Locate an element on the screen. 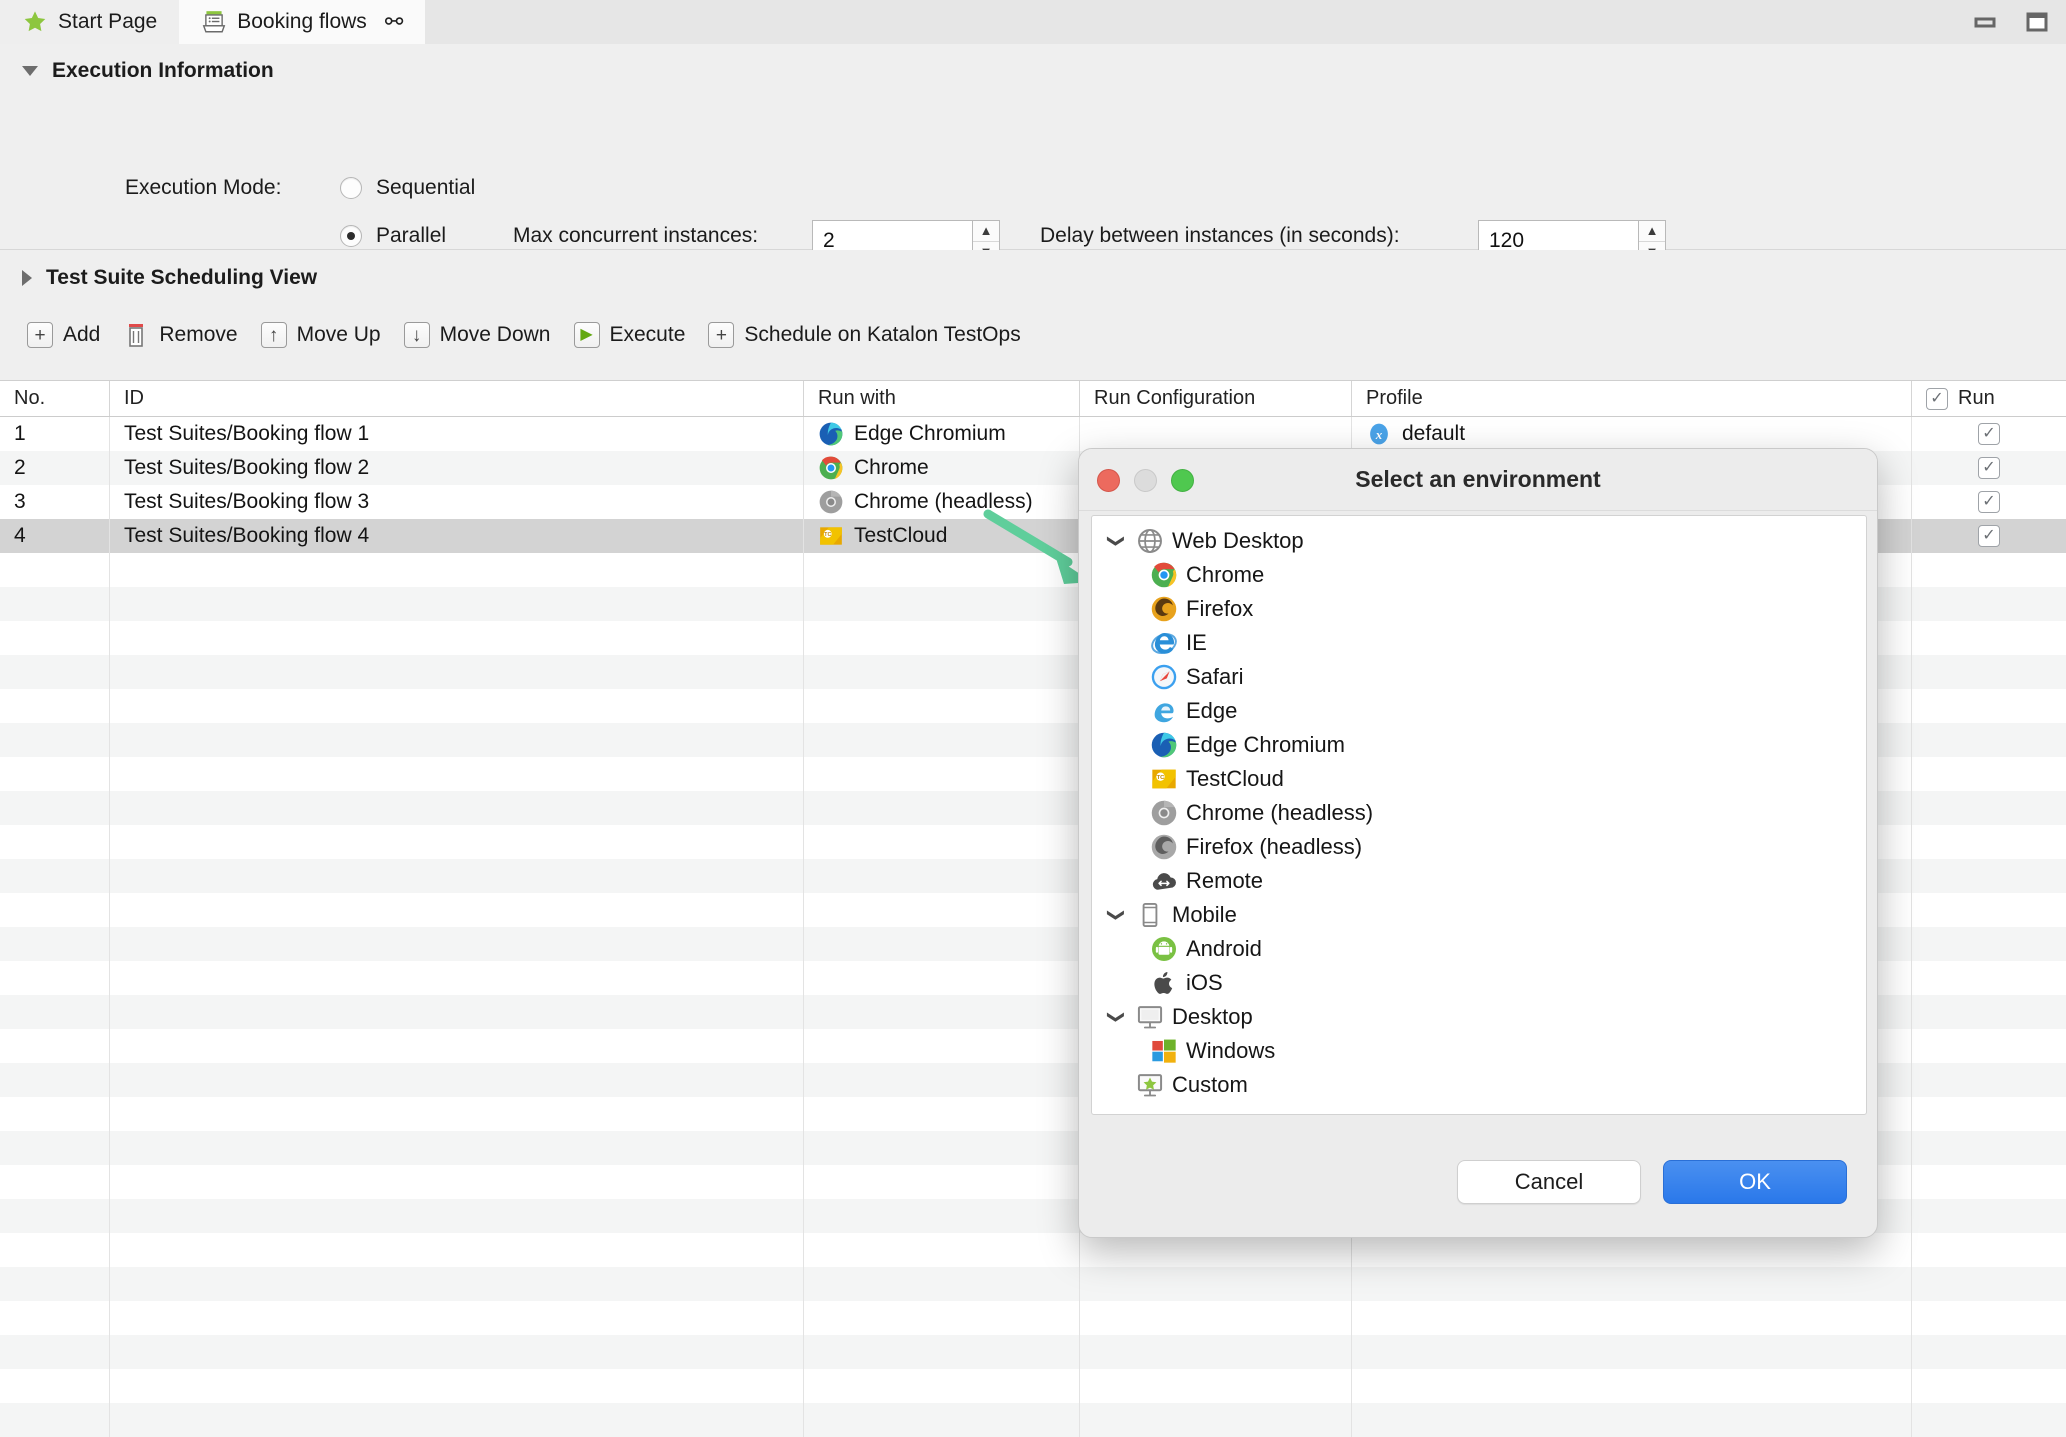 The width and height of the screenshot is (2066, 1437). close-button is located at coordinates (1108, 480).